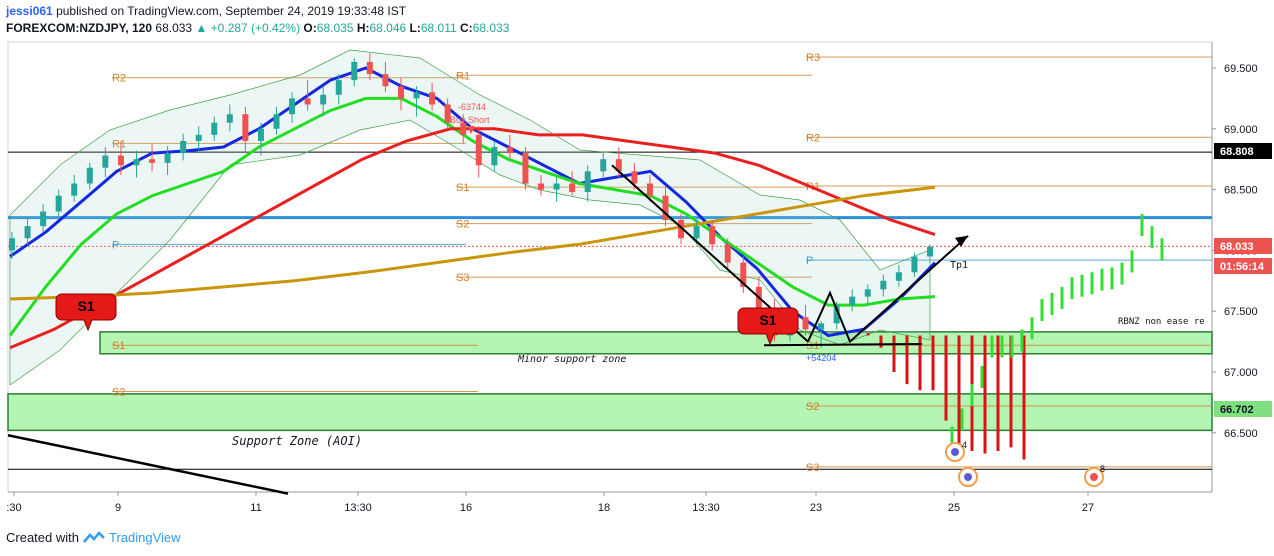 This screenshot has height=556, width=1274. What do you see at coordinates (813, 58) in the screenshot?
I see `pivot-level-label: R3` at bounding box center [813, 58].